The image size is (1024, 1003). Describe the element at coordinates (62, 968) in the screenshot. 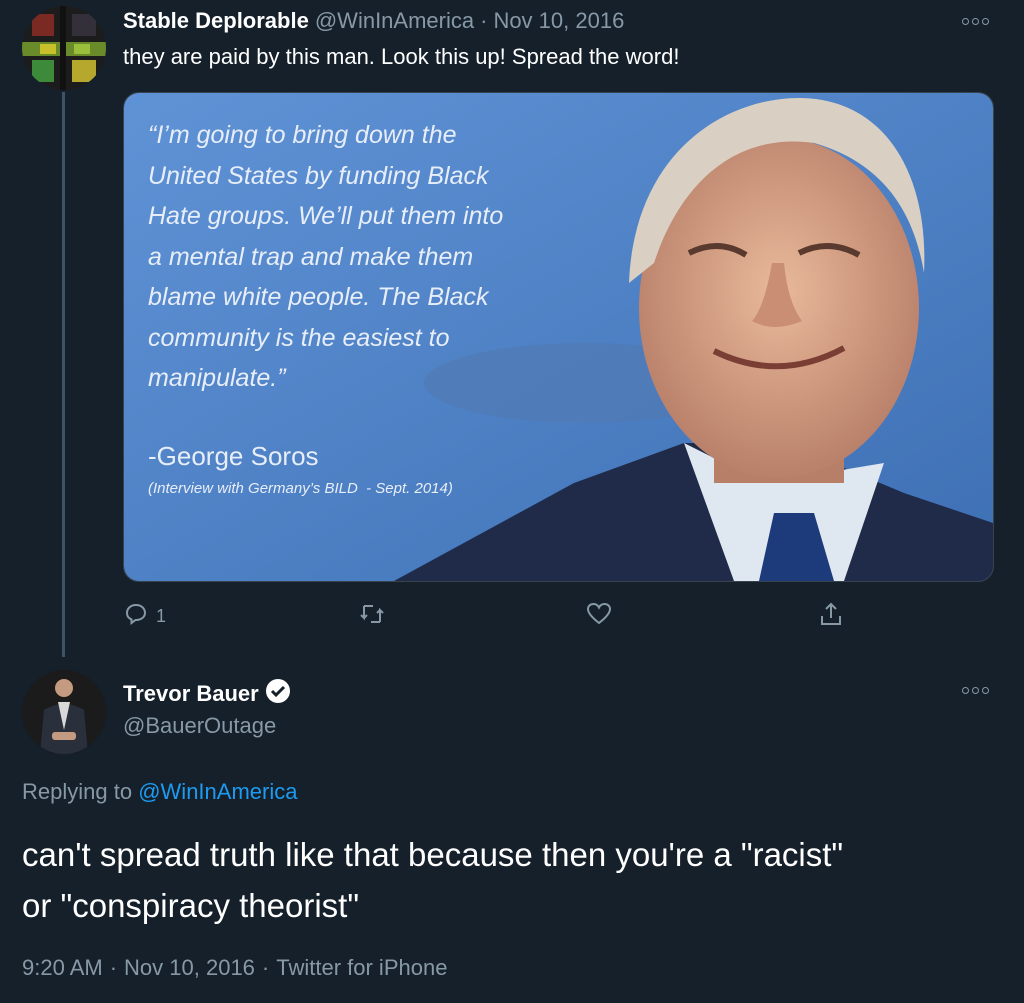

I see `tweet-time: 9:20 AM` at that location.